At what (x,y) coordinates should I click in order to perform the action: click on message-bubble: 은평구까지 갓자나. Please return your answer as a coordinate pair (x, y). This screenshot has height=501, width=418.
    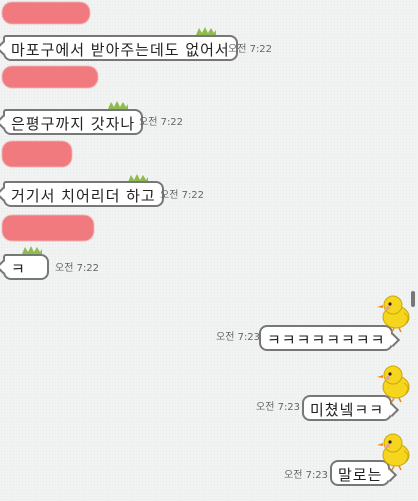
    Looking at the image, I should click on (73, 122).